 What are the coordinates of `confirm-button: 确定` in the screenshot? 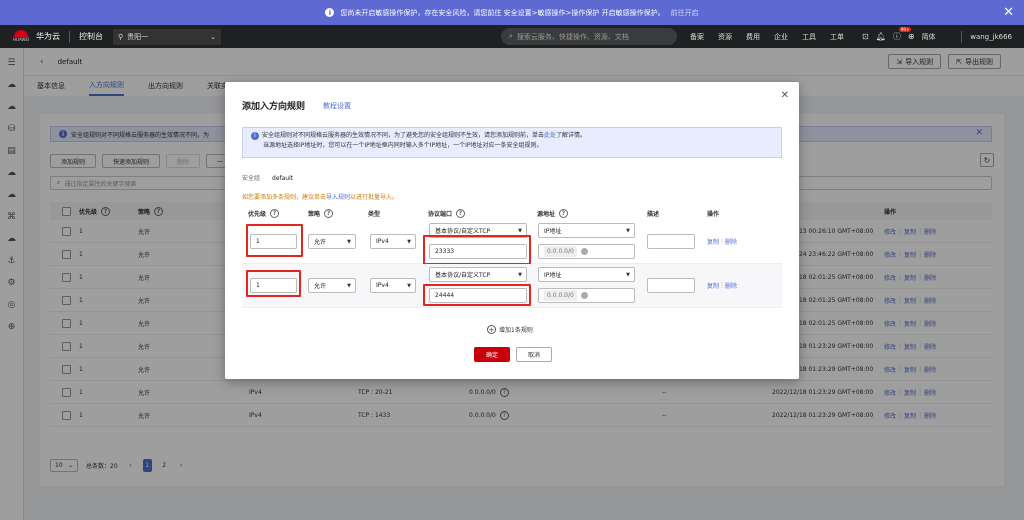 It's located at (492, 354).